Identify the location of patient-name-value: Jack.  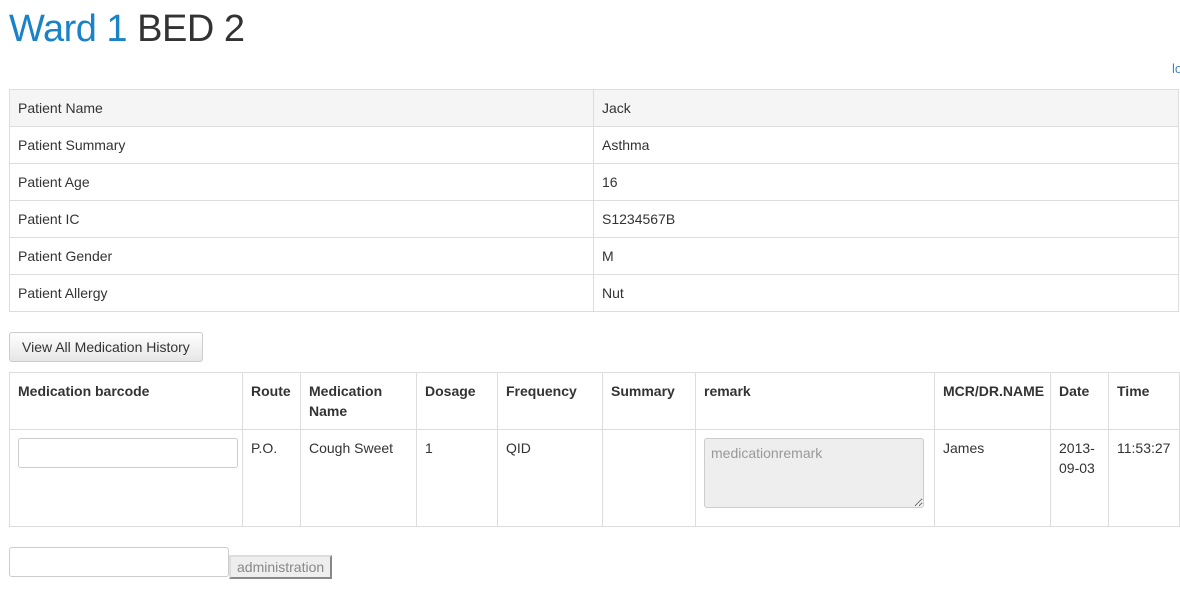
(886, 108).